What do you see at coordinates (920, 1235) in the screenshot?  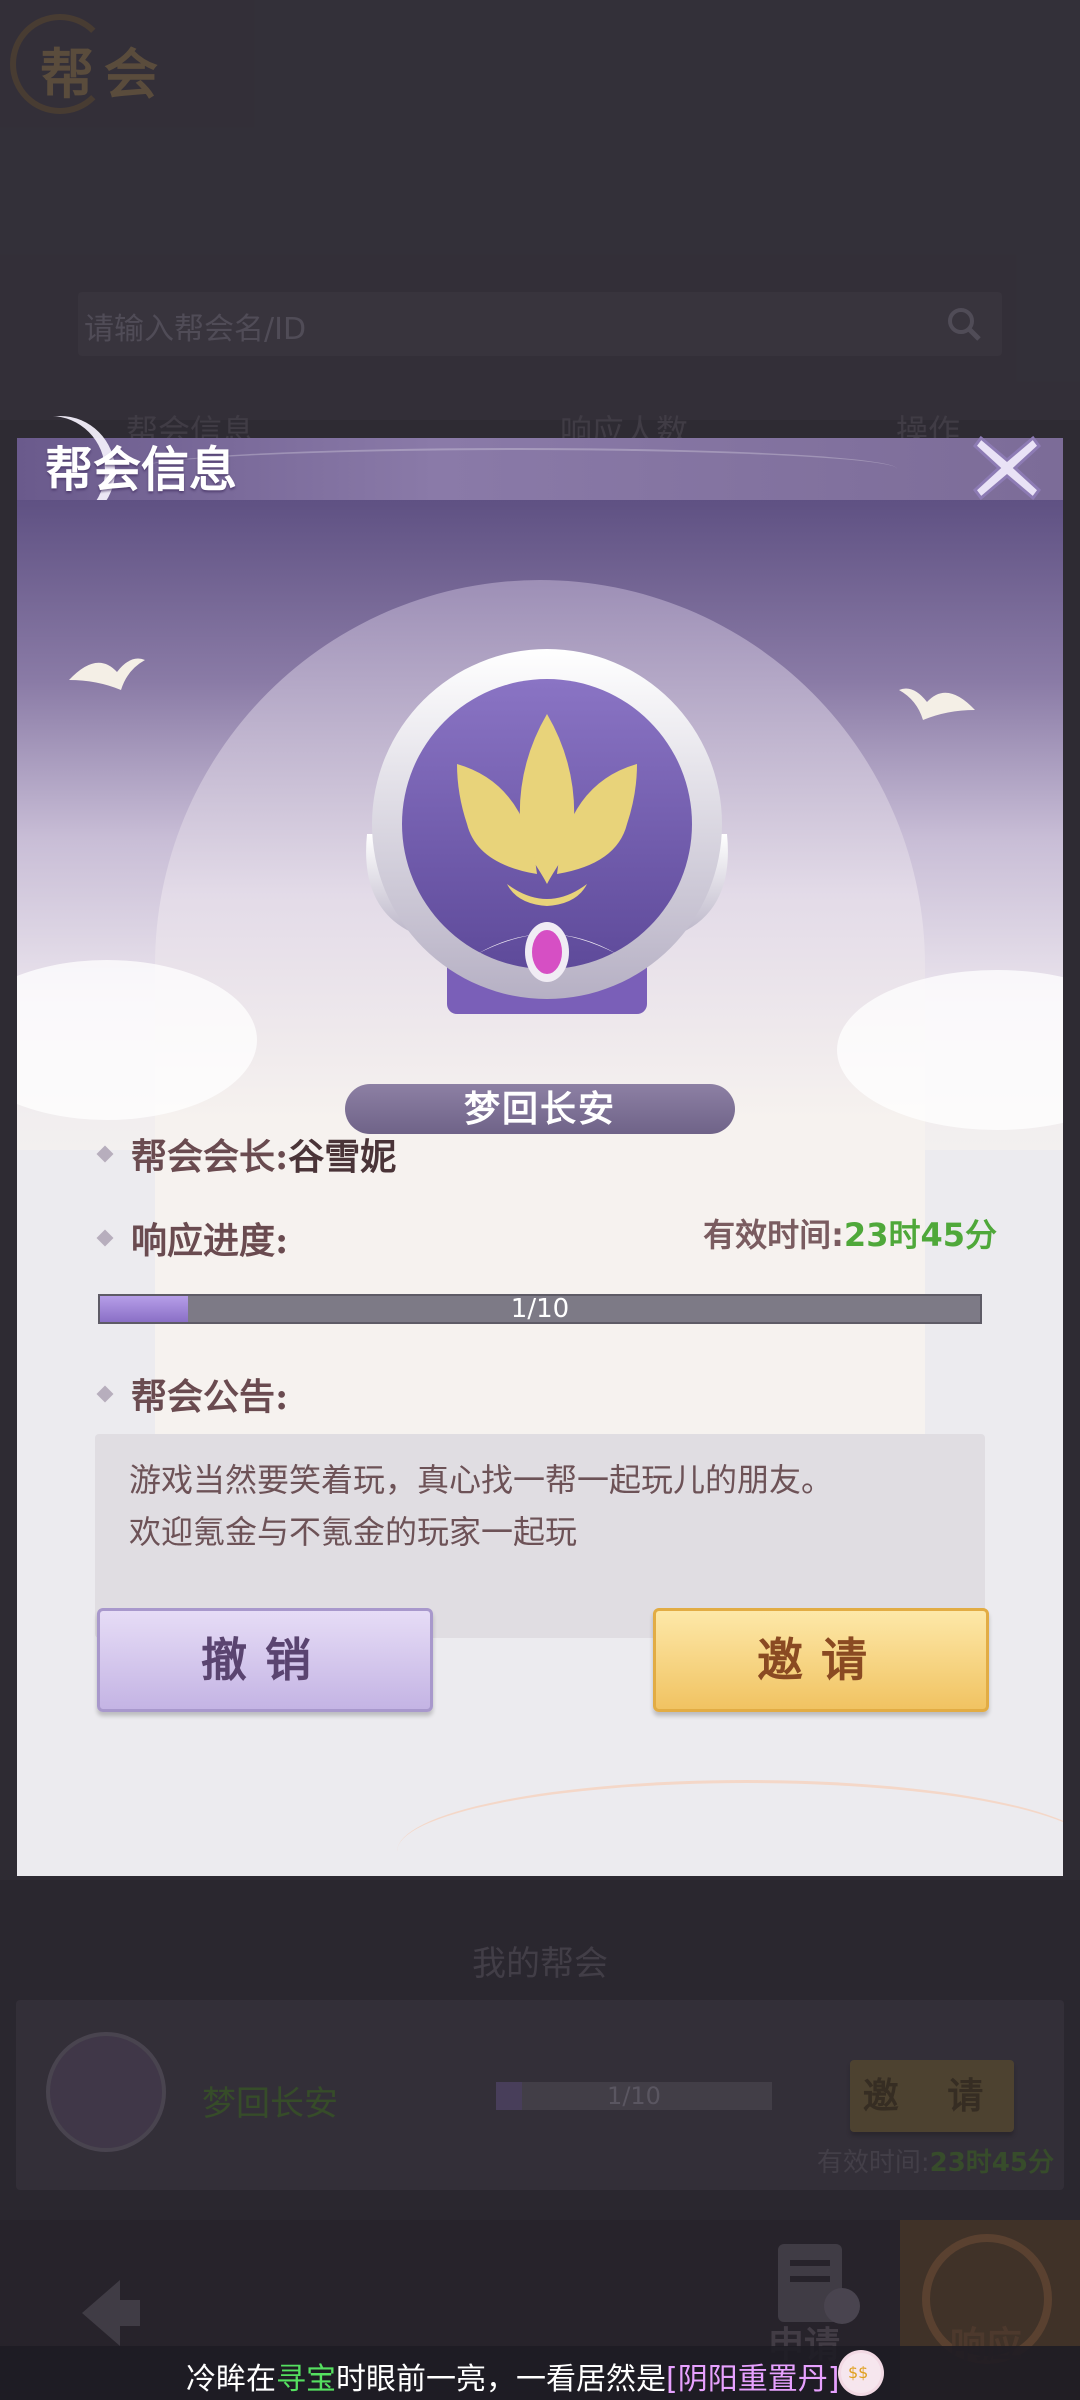 I see `valid-time-value: 23时45分` at bounding box center [920, 1235].